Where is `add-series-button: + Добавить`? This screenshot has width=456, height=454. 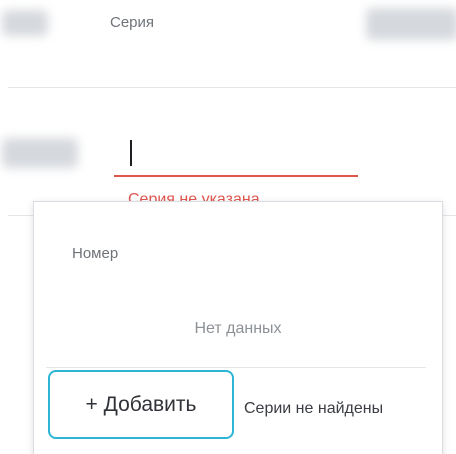 add-series-button: + Добавить is located at coordinates (141, 404).